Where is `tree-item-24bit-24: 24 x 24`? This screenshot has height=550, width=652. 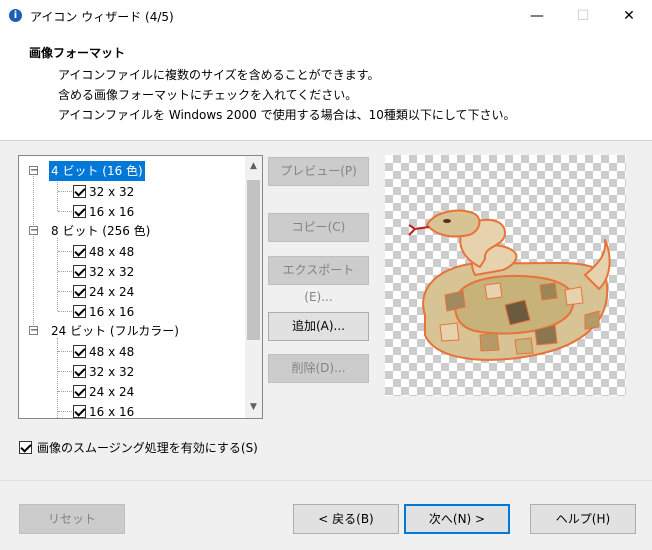 tree-item-24bit-24: 24 x 24 is located at coordinates (103, 391).